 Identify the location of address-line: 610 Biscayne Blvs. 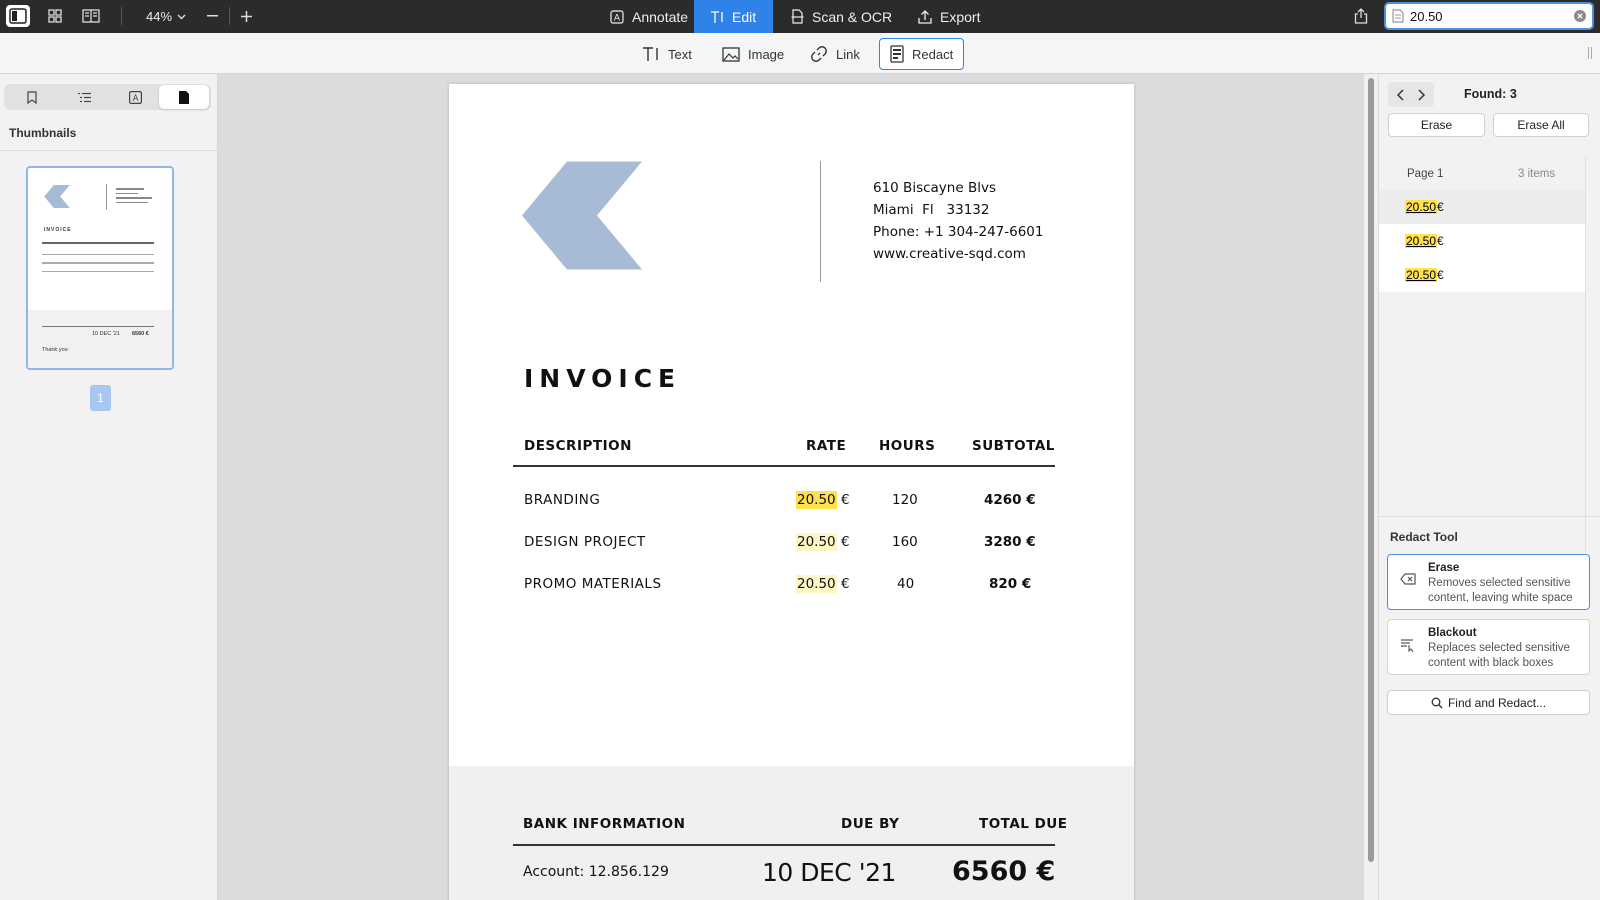
(934, 188).